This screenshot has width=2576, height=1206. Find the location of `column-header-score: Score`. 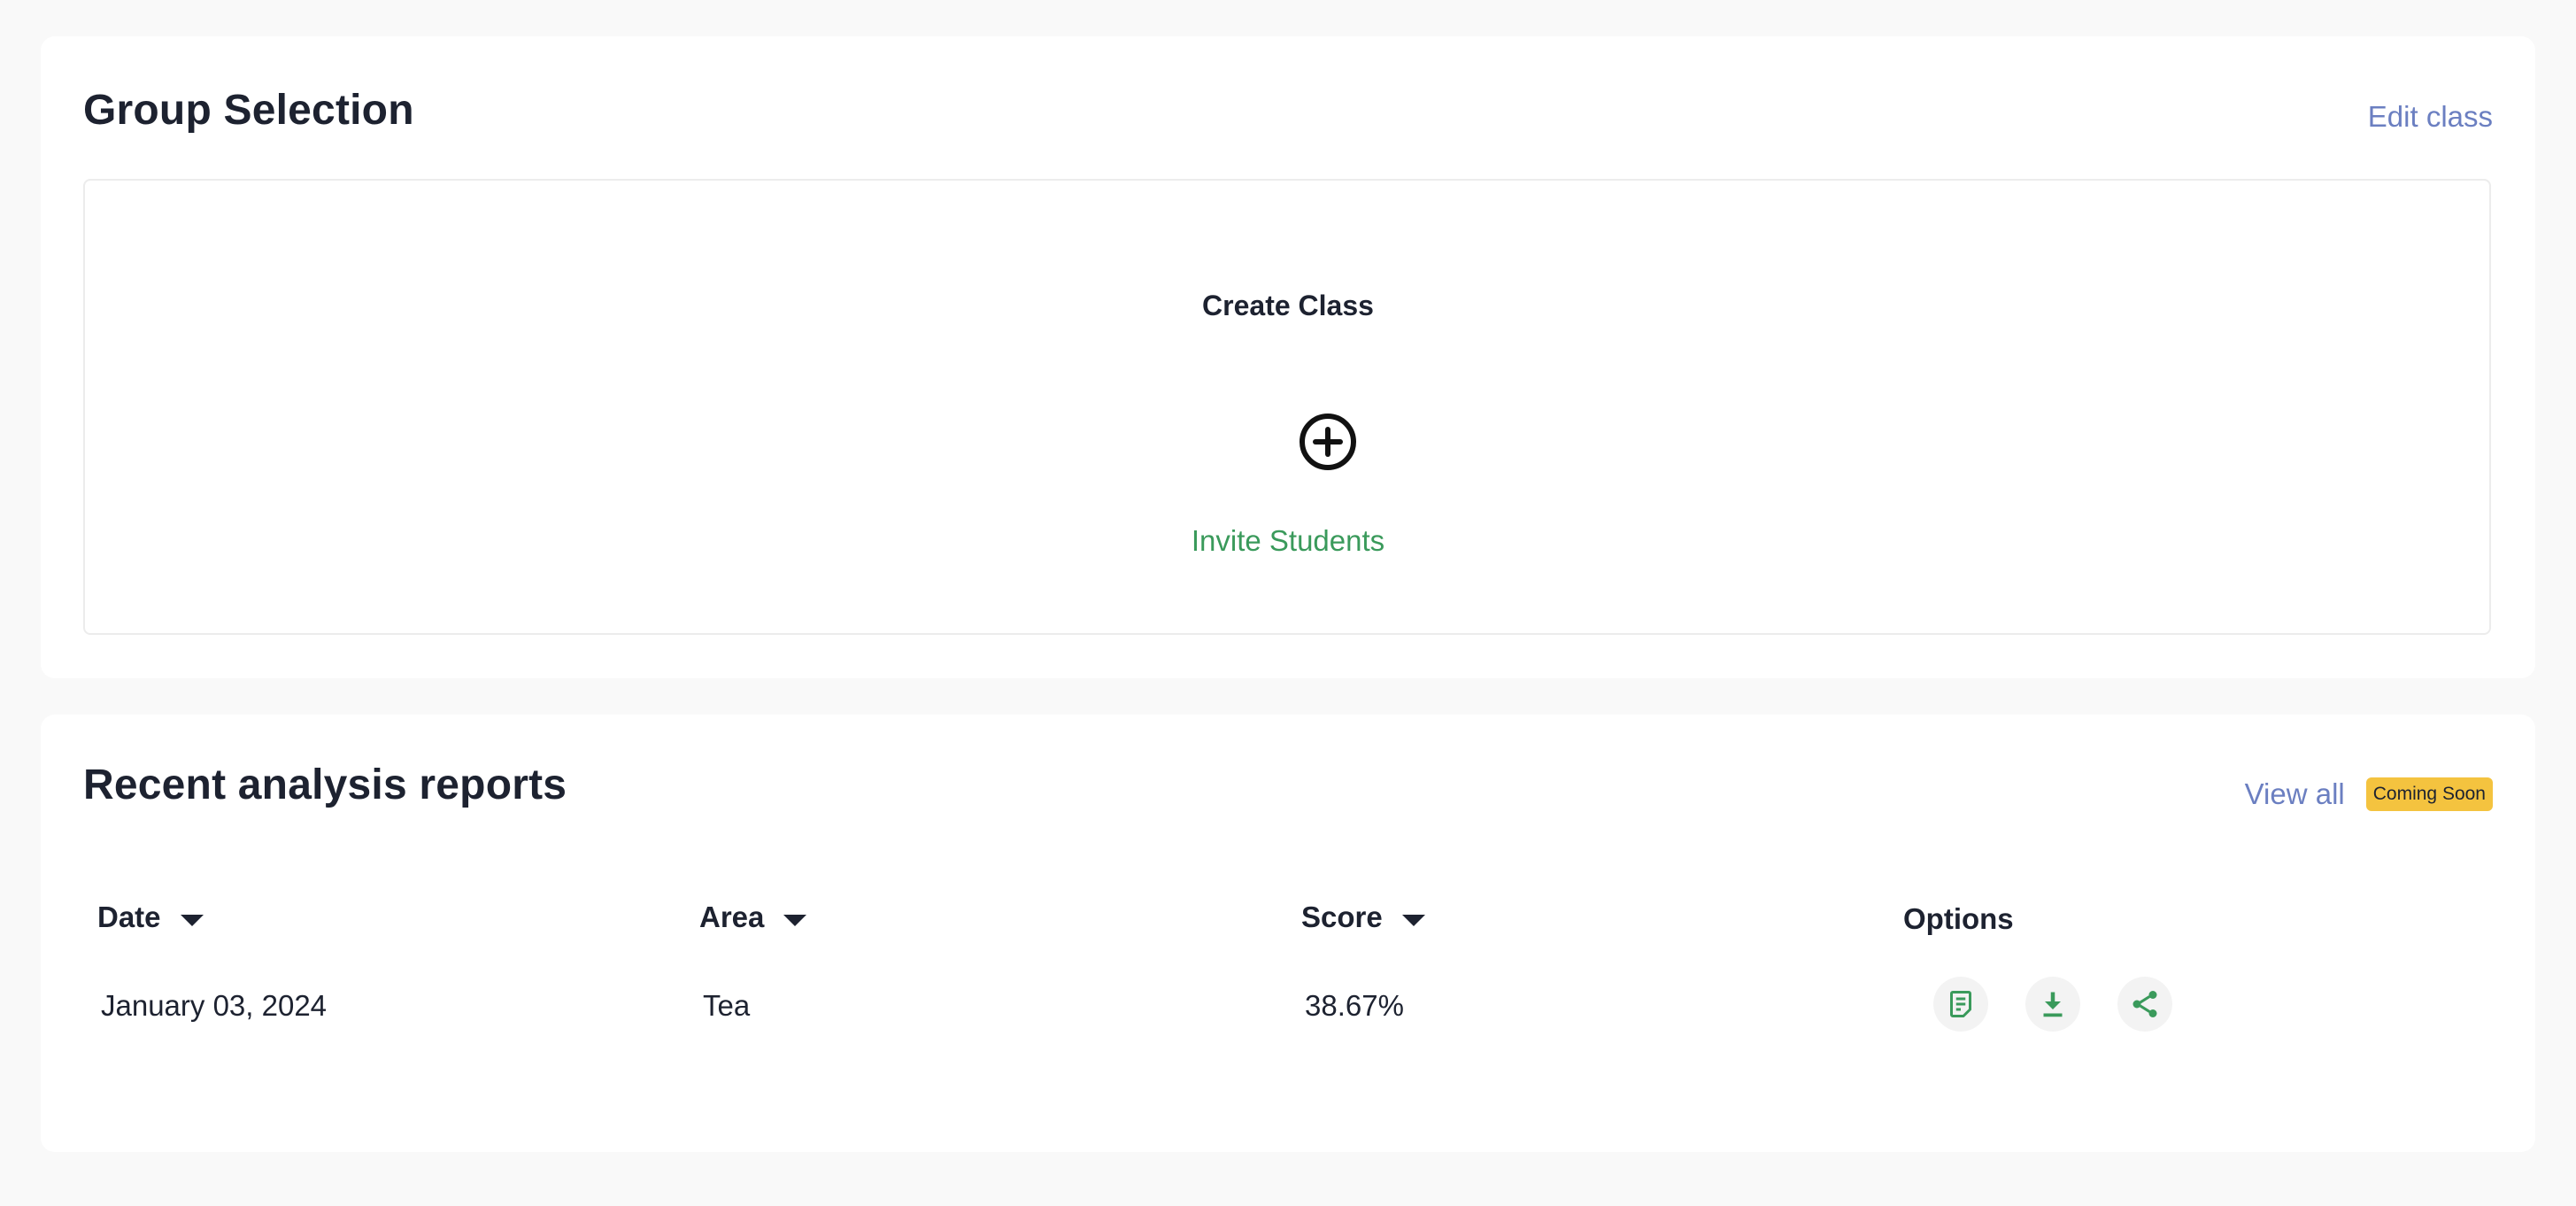

column-header-score: Score is located at coordinates (1363, 917).